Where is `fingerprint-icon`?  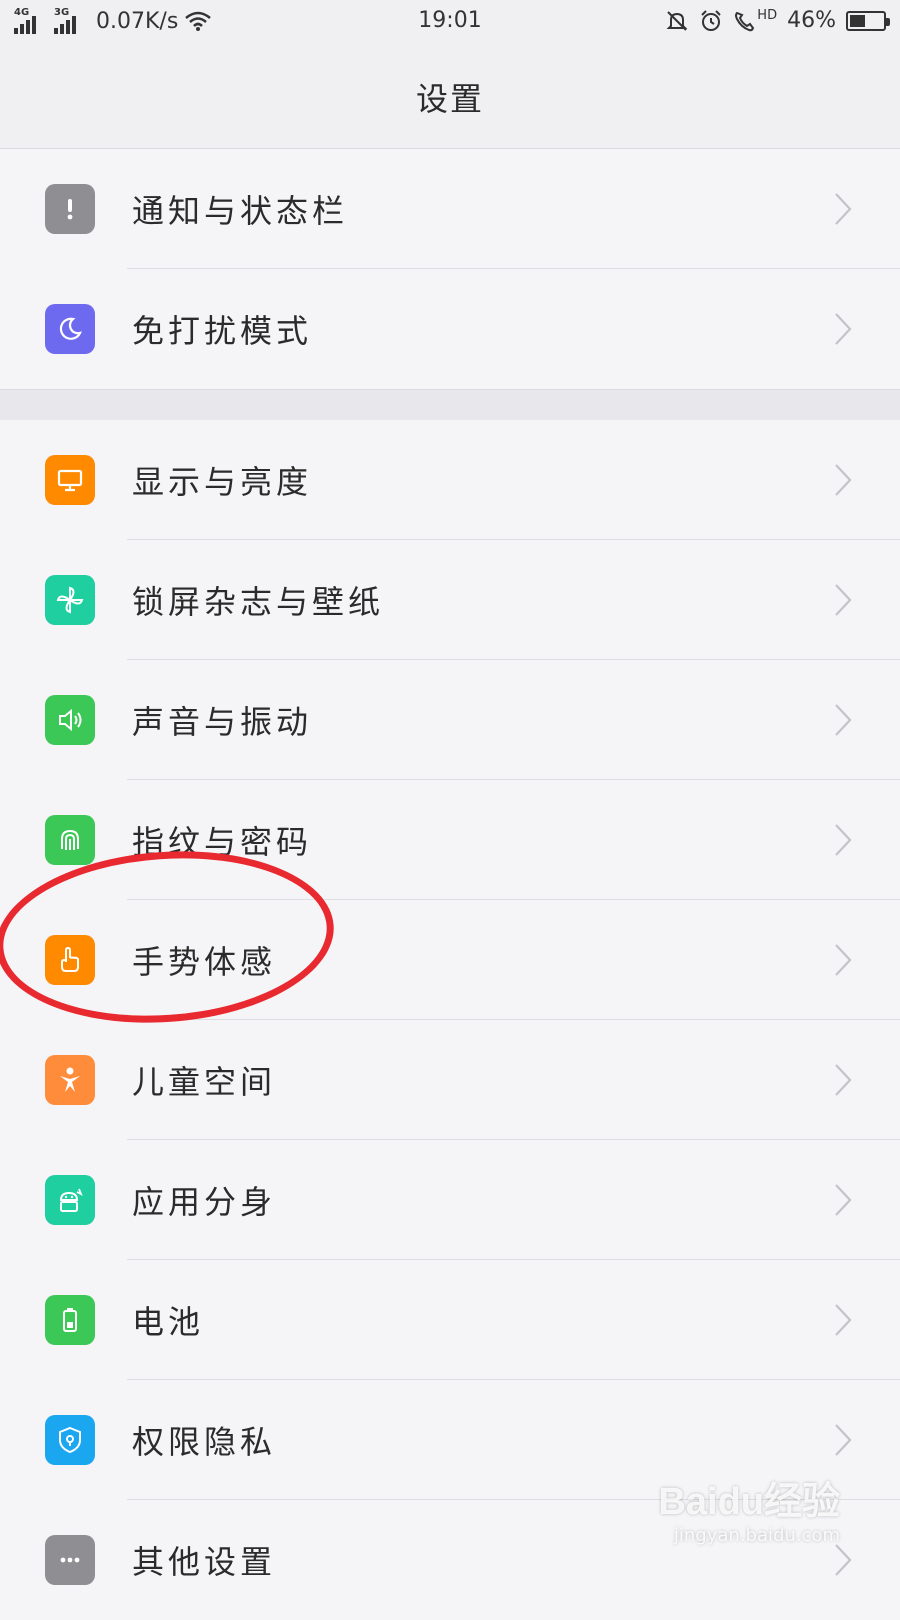 fingerprint-icon is located at coordinates (70, 840).